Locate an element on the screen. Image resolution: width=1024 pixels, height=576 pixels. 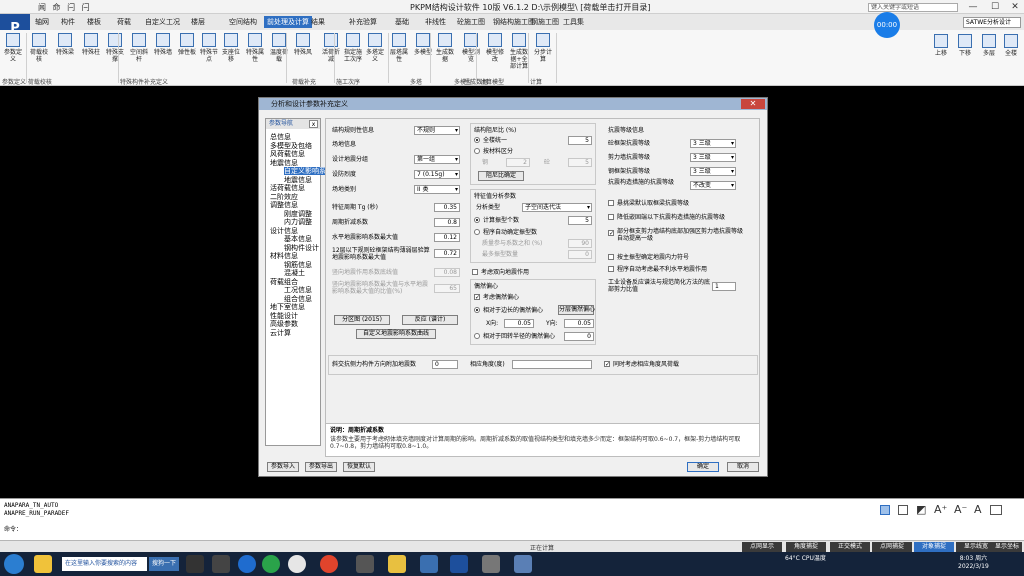
intensity-select: 7 (0.15g) is located at coordinates (437, 174).